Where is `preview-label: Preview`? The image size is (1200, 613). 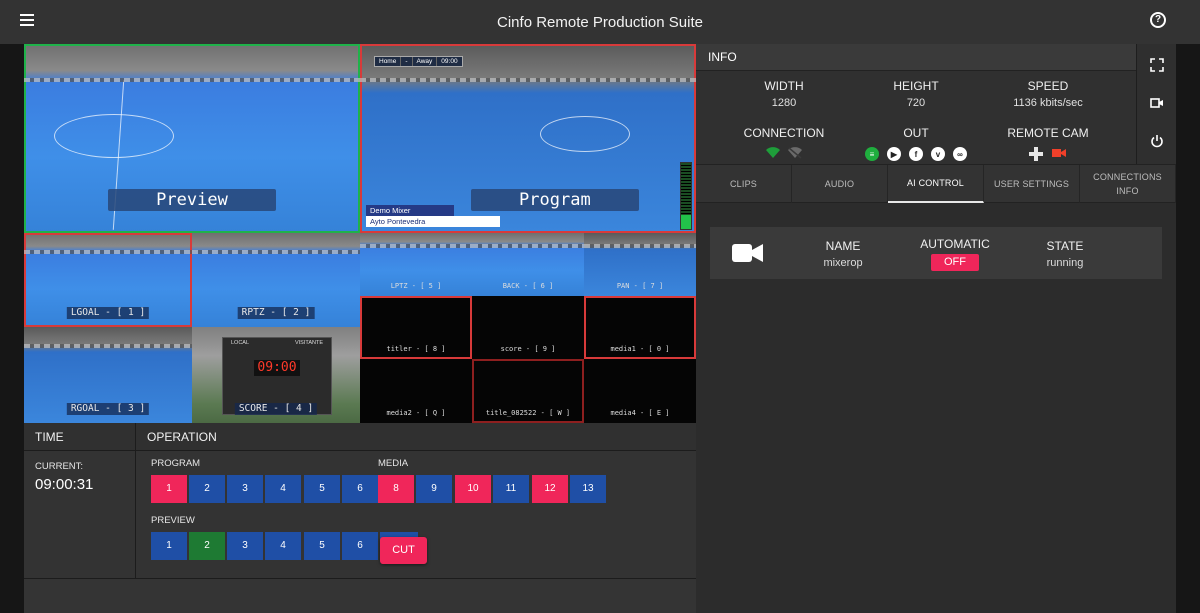
preview-label: Preview is located at coordinates (192, 200).